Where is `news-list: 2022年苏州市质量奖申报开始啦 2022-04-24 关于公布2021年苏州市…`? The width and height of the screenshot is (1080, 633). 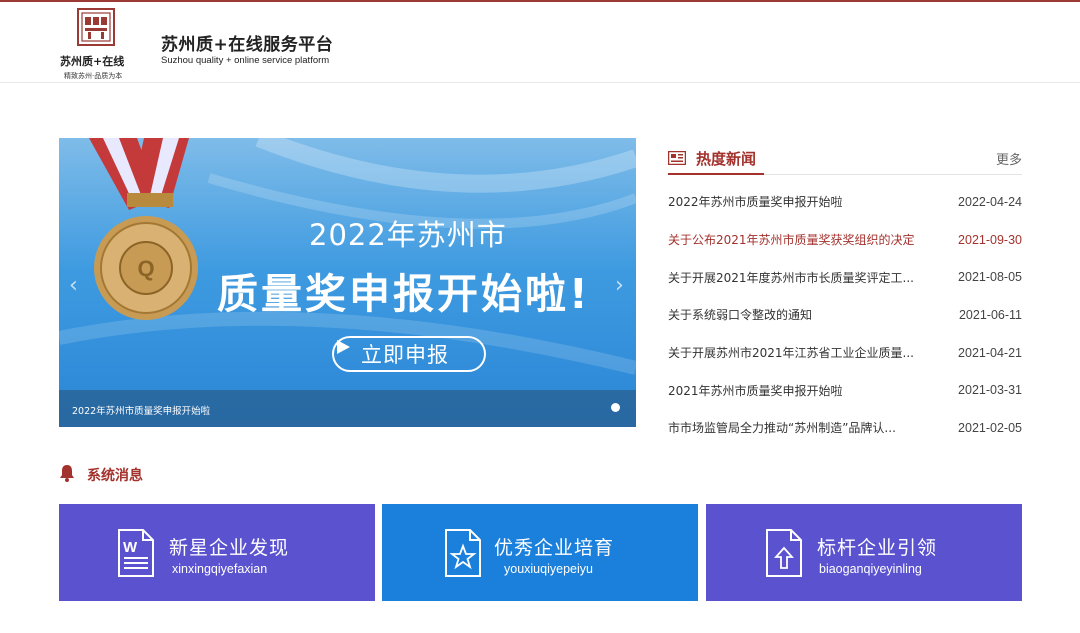
news-list: 2022年苏州市质量奖申报开始啦 2022-04-24 关于公布2021年苏州市… is located at coordinates (845, 315).